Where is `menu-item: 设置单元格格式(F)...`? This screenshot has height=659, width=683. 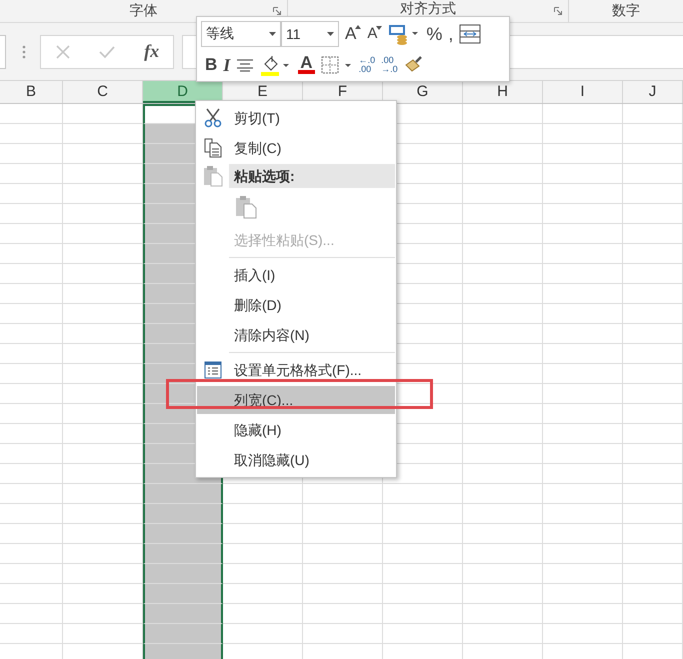 menu-item: 设置单元格格式(F)... is located at coordinates (312, 370).